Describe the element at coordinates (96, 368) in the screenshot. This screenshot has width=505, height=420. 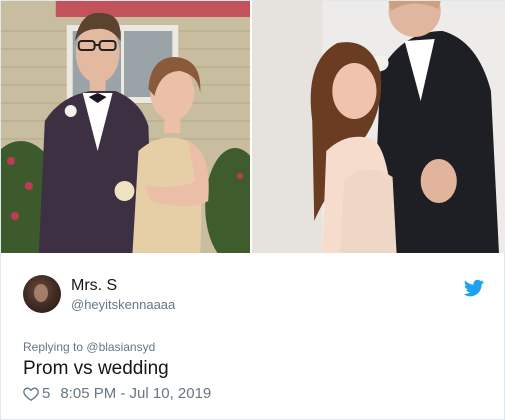
I see `tweet-text: Prom vs wedding` at that location.